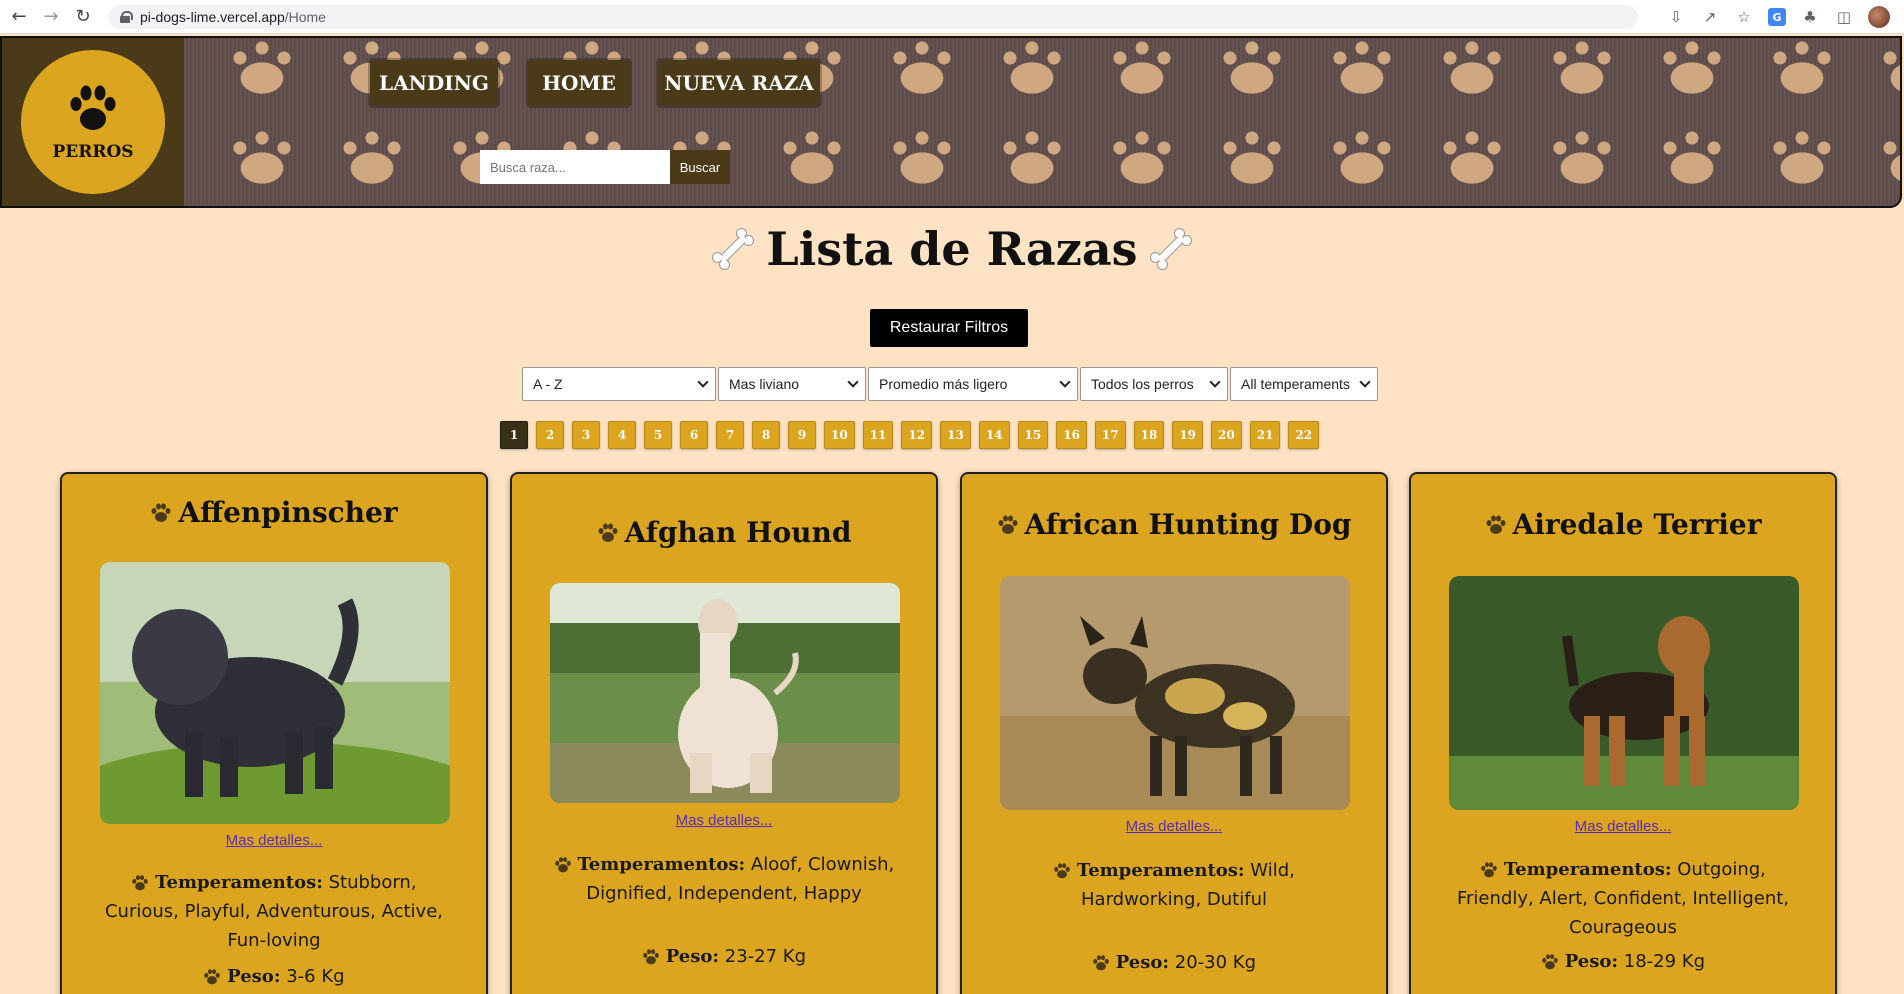 This screenshot has width=1904, height=994. I want to click on page-button: 9, so click(802, 435).